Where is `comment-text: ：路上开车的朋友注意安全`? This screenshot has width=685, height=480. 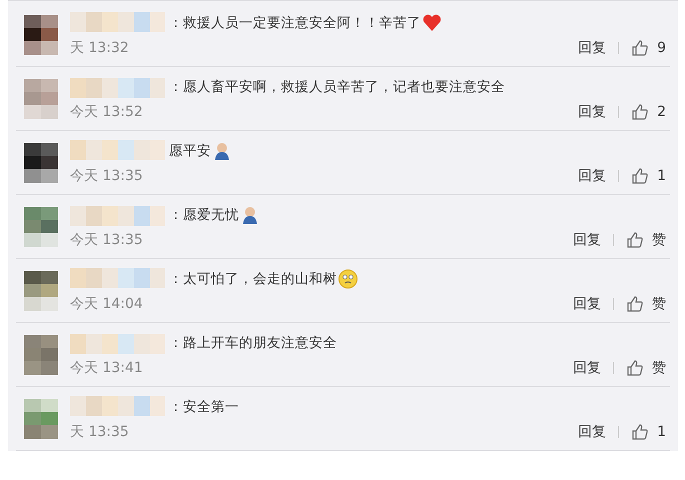
comment-text: ：路上开车的朋友注意安全 is located at coordinates (253, 343).